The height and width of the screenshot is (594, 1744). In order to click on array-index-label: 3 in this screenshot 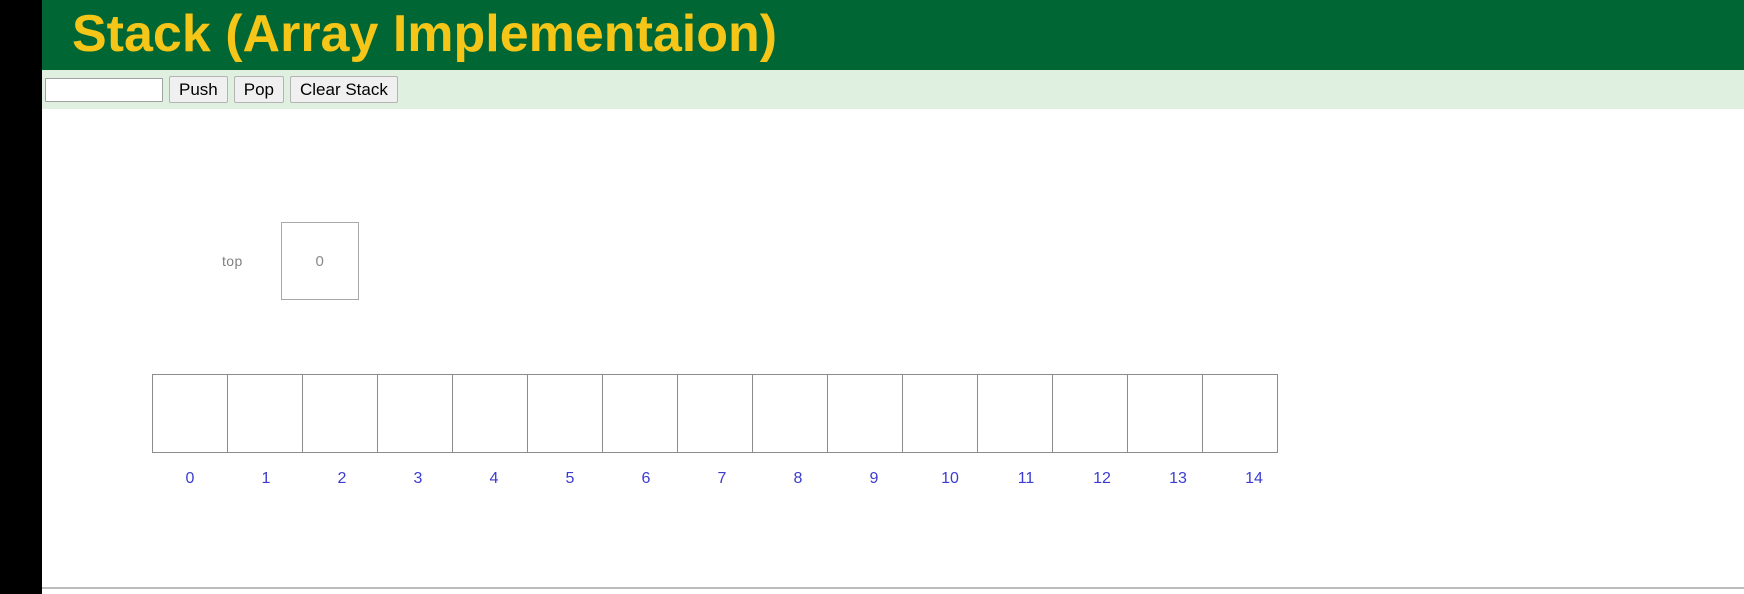, I will do `click(418, 478)`.